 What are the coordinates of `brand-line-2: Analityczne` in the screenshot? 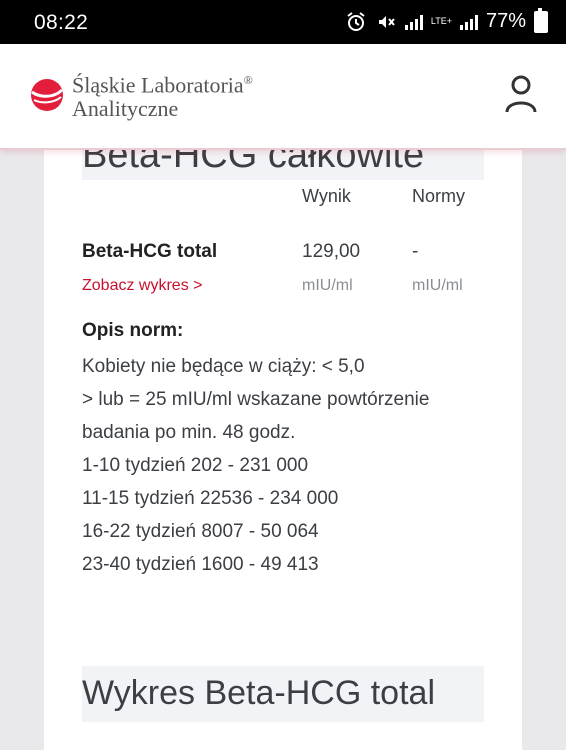 It's located at (125, 109).